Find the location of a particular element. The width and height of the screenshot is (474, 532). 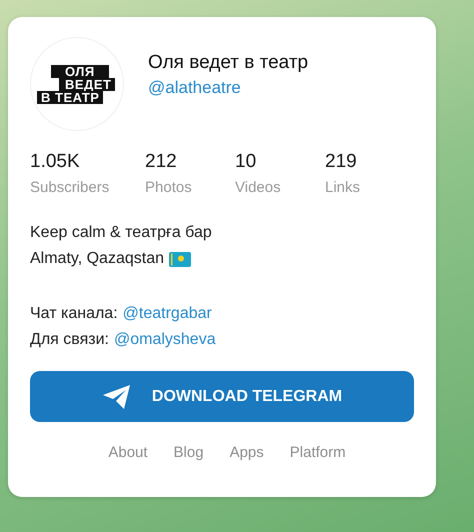

stat-label: Subscribers is located at coordinates (70, 187).